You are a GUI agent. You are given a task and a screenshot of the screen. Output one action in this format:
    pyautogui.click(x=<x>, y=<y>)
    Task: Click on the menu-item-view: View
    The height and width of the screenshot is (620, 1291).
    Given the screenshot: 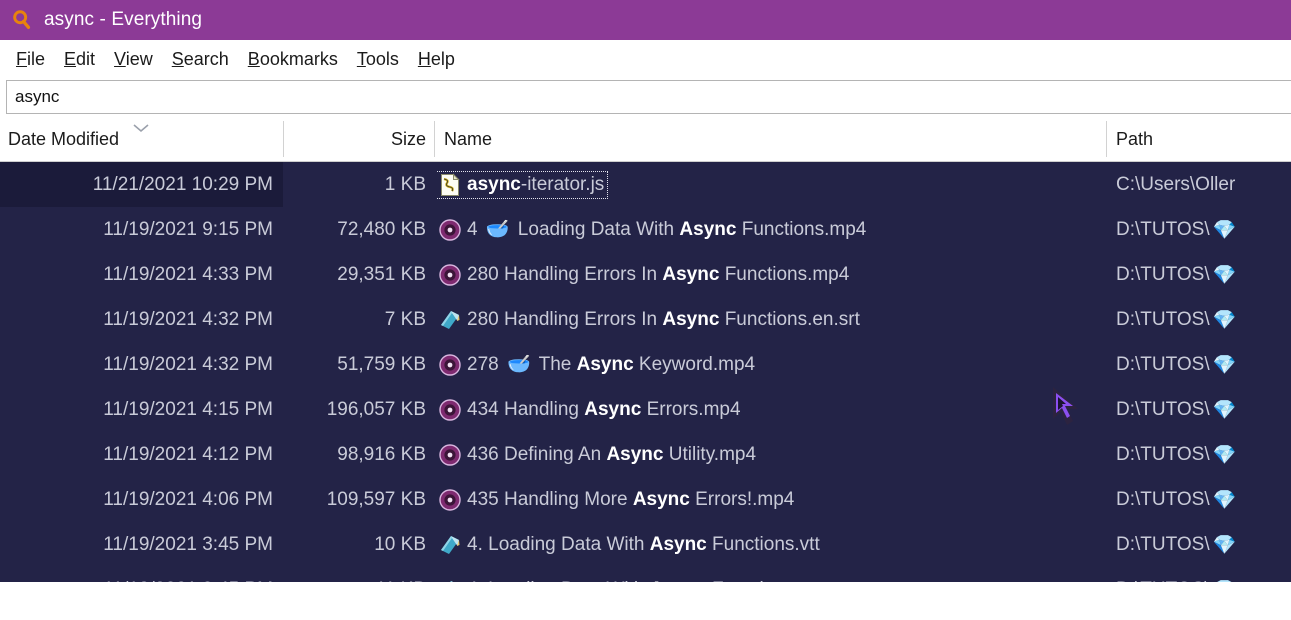 What is the action you would take?
    pyautogui.click(x=133, y=59)
    